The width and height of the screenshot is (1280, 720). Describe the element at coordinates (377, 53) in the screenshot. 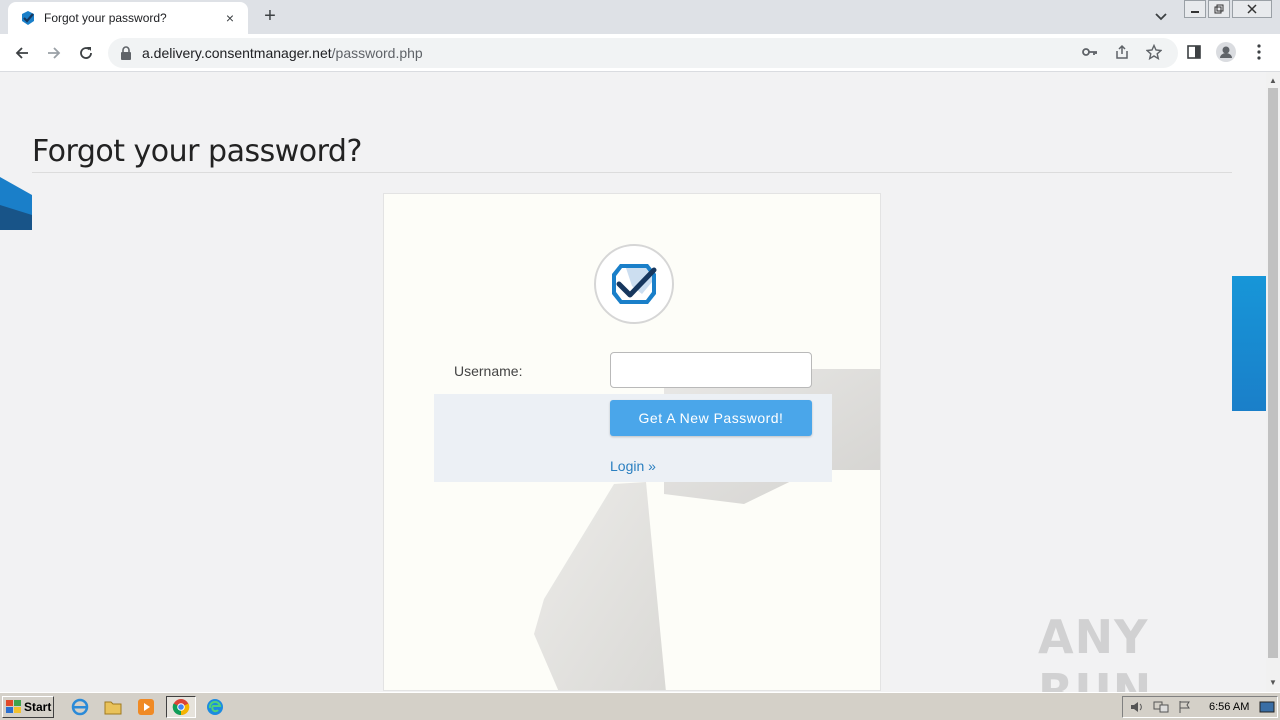

I see `url-path: /password.php` at that location.